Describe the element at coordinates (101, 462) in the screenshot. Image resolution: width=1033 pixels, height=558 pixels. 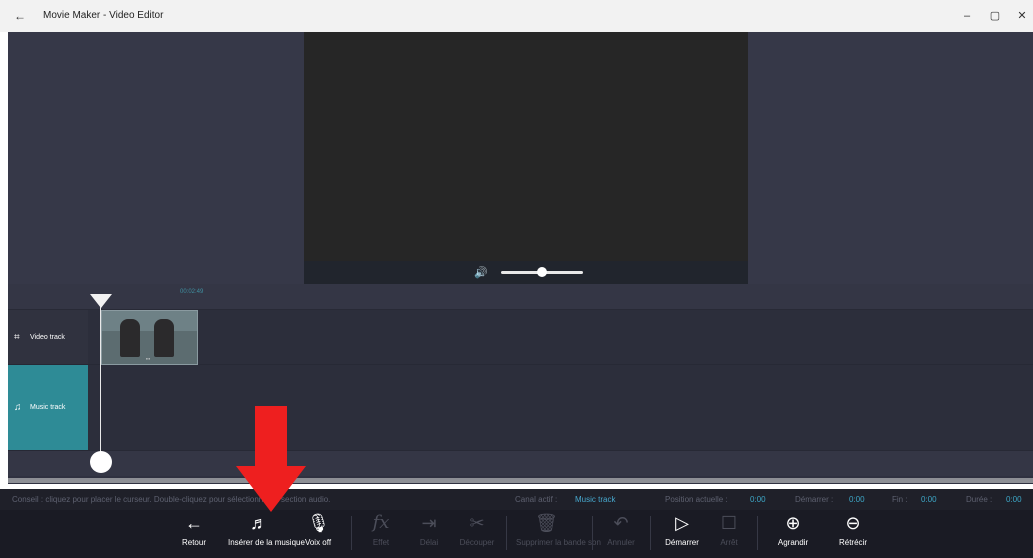
I see `playhead-handle` at that location.